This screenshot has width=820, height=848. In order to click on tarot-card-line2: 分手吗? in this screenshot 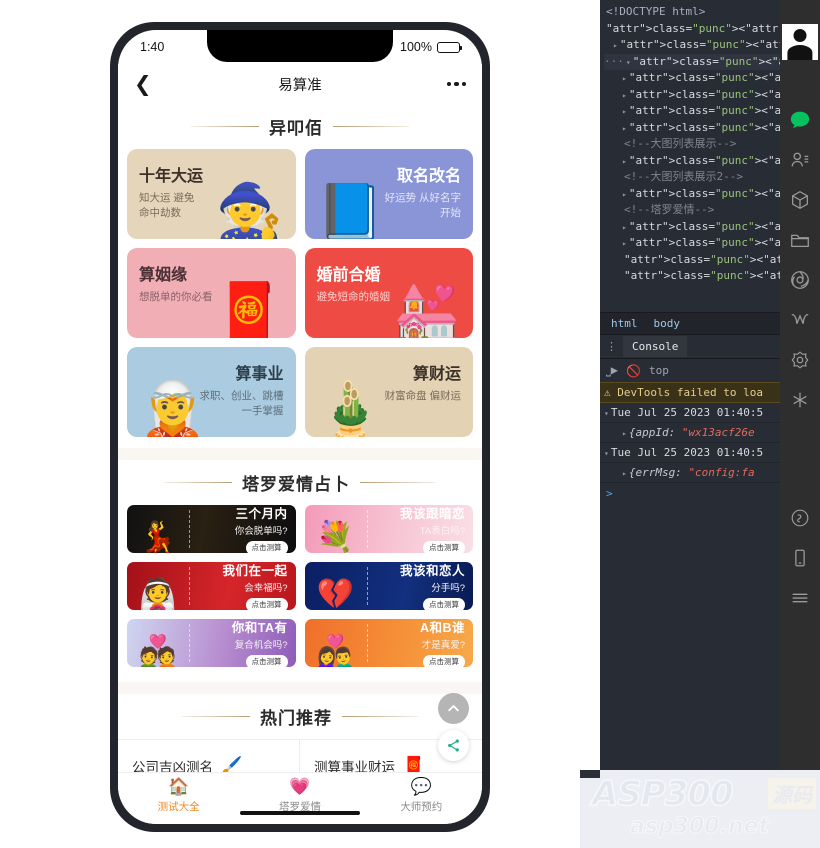, I will do `click(448, 588)`.